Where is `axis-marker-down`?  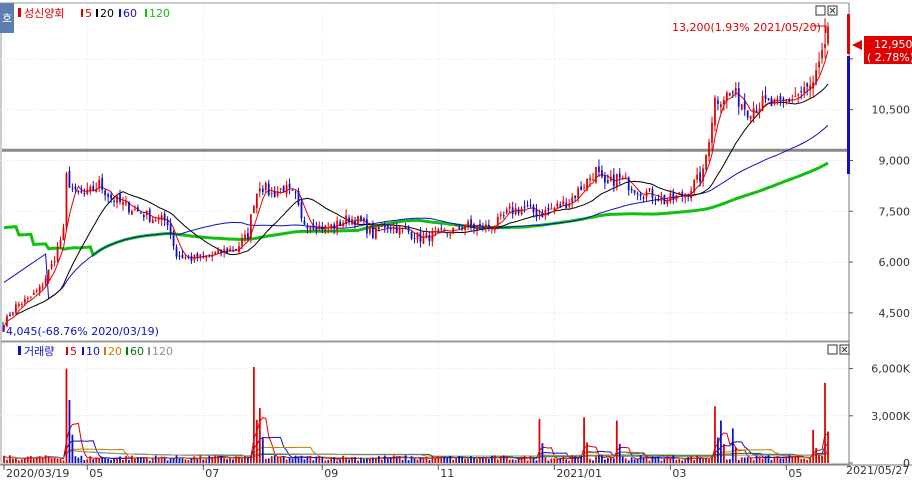 axis-marker-down is located at coordinates (848, 115).